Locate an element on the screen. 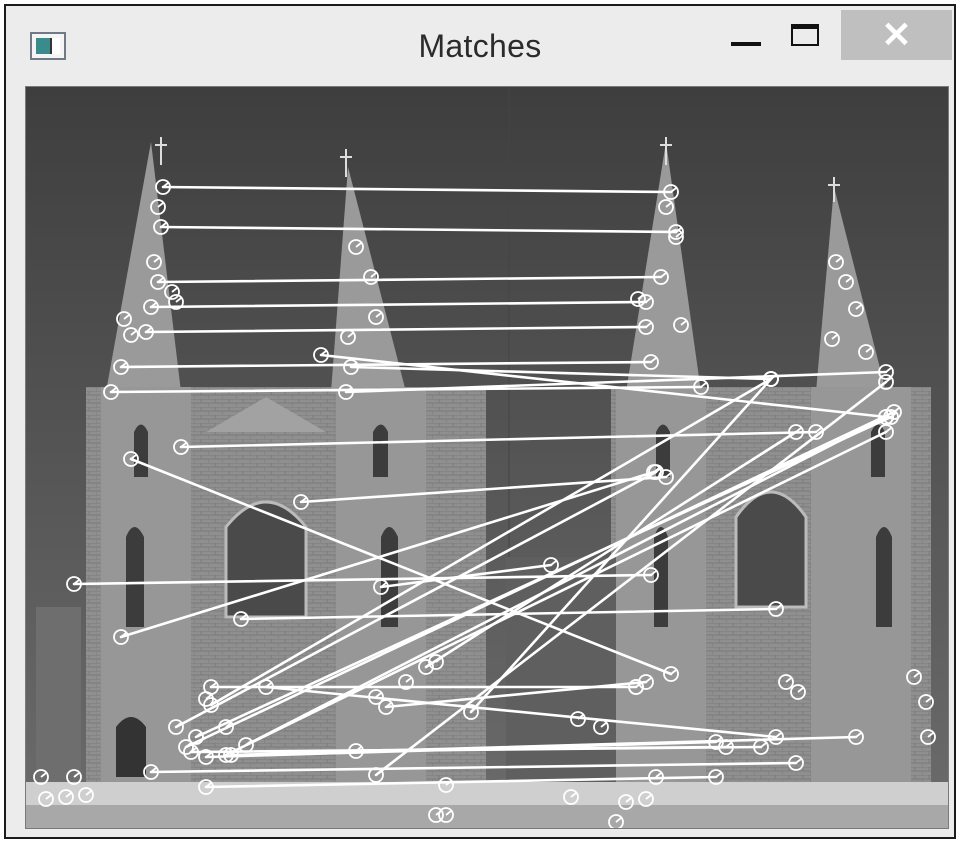  close-button: ✕ is located at coordinates (896, 35).